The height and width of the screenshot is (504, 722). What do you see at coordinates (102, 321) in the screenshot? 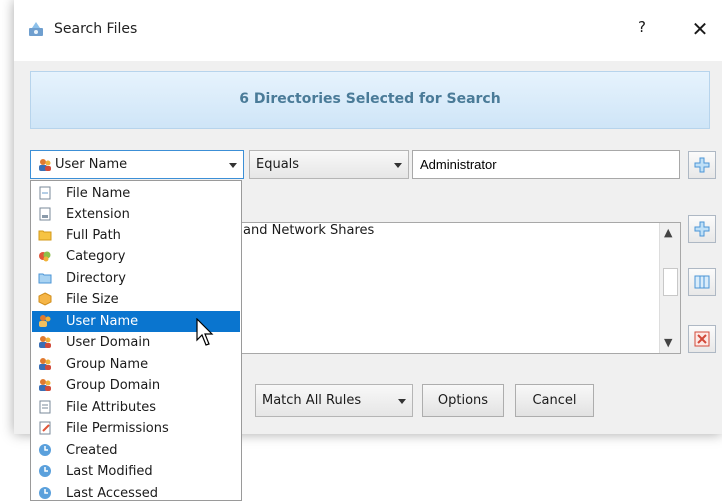
I see `dropdown-item-label: User Name` at bounding box center [102, 321].